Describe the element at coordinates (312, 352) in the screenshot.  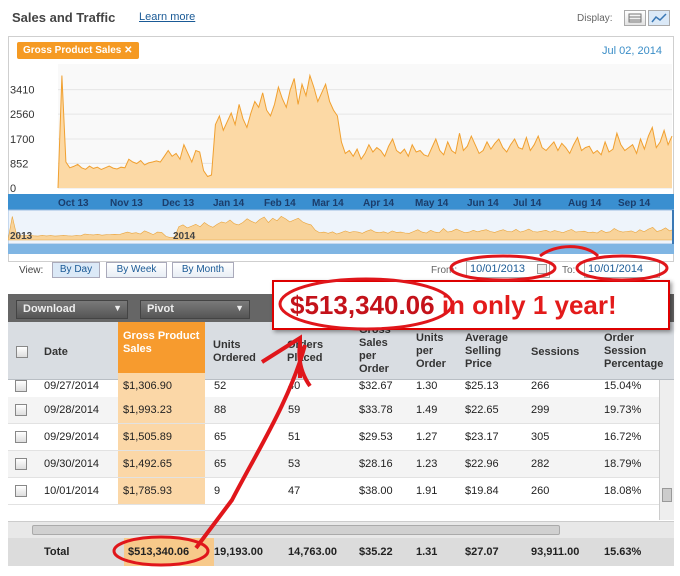
I see `col-orders-placed: Orders Placed` at that location.